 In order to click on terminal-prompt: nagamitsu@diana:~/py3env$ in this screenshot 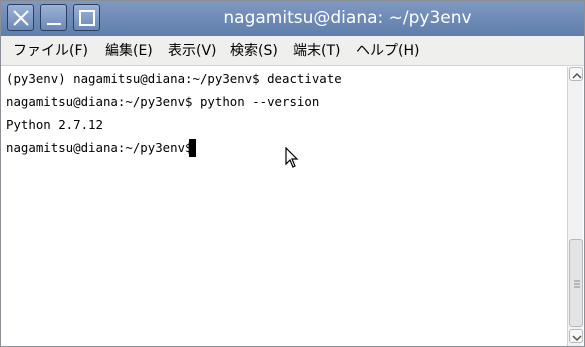, I will do `click(99, 147)`.